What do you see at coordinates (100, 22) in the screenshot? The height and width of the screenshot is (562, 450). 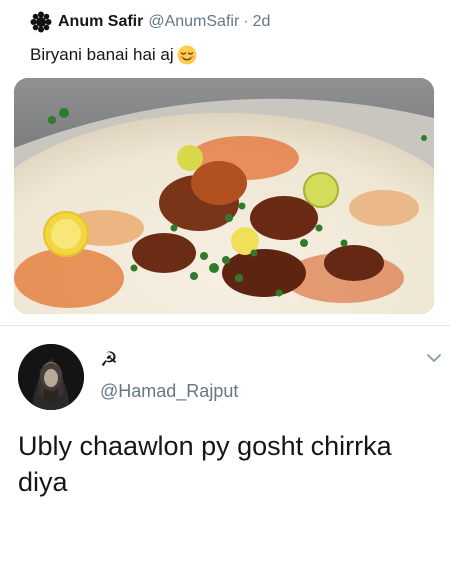 I see `quoted-author-name: Anum Safir` at bounding box center [100, 22].